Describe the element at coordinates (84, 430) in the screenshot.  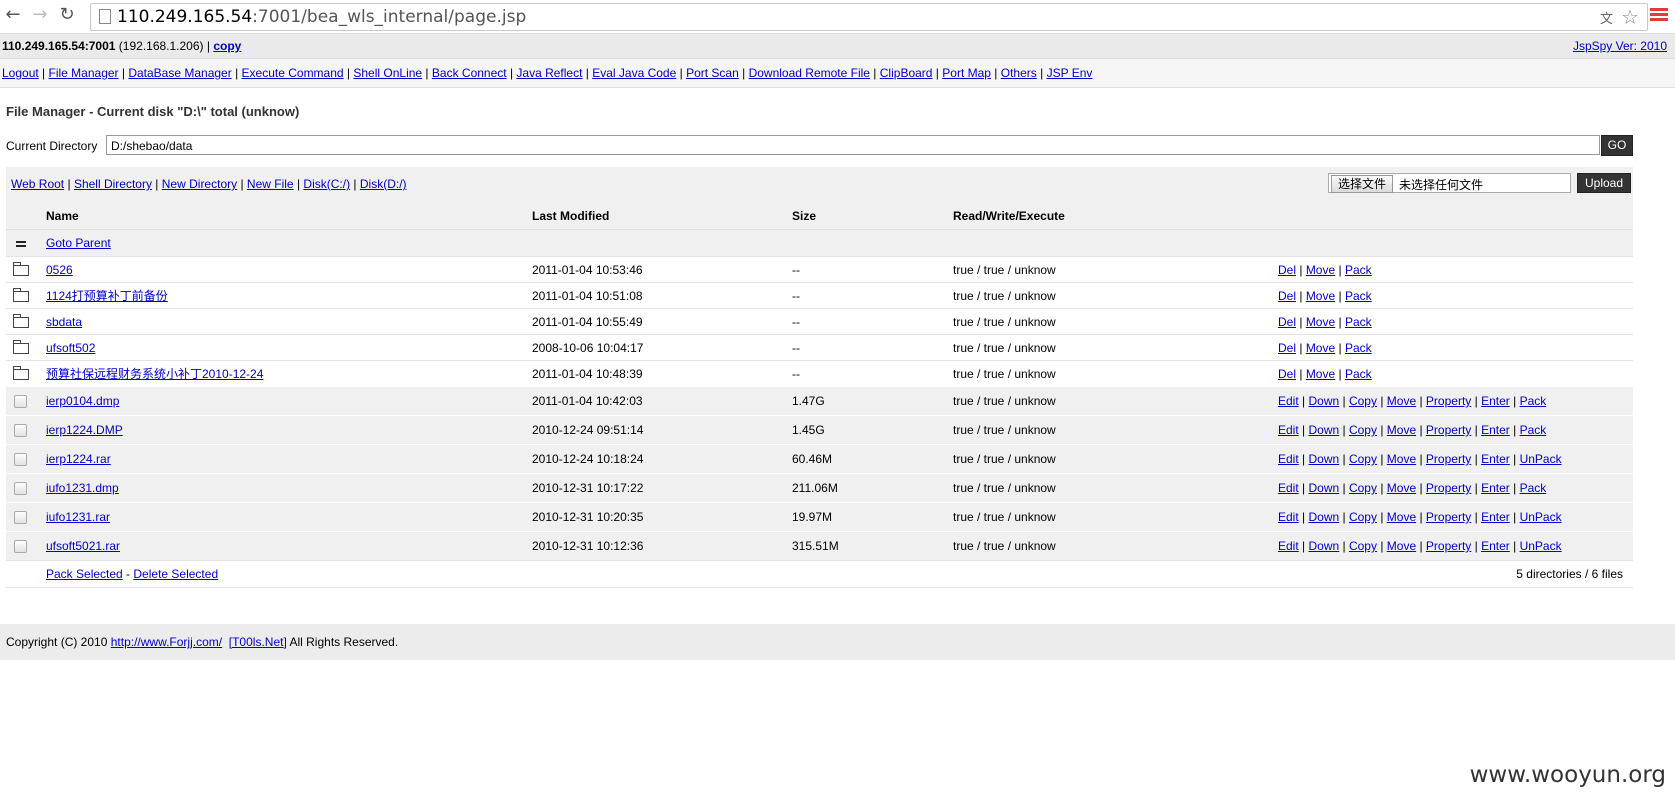
I see `file-name-link: ierp1224.DMP` at that location.